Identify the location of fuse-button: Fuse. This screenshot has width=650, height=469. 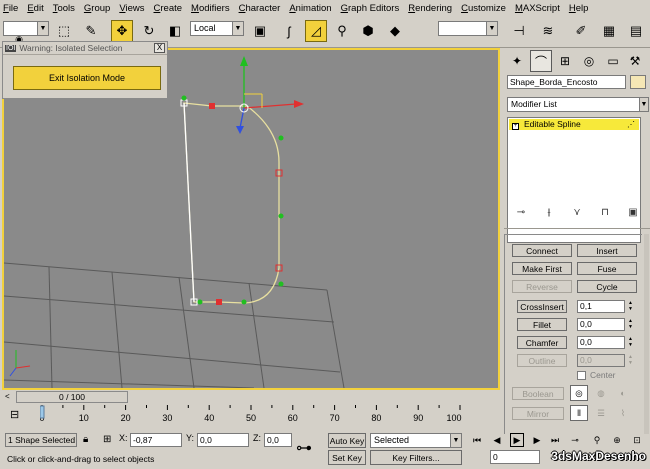
(607, 268).